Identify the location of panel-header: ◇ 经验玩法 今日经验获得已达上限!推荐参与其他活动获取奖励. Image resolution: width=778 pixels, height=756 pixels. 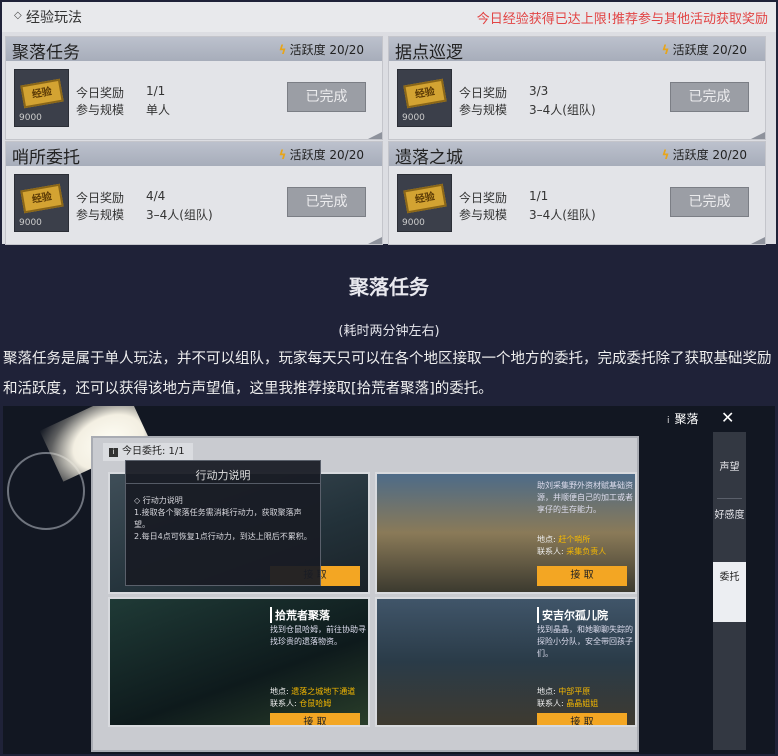
(389, 17).